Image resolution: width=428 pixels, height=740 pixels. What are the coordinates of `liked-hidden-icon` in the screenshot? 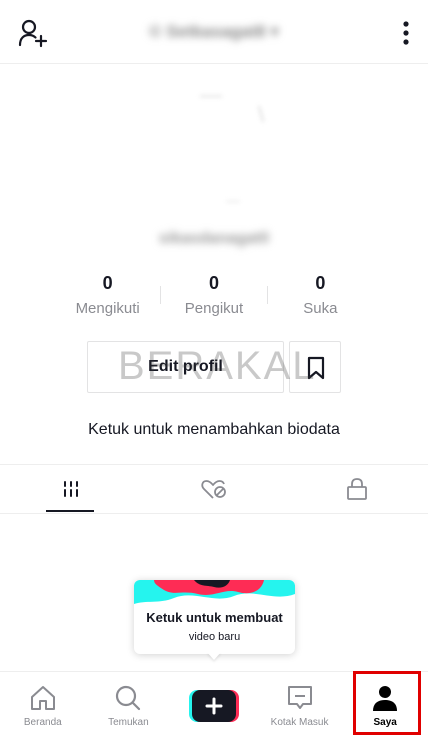 It's located at (213, 489).